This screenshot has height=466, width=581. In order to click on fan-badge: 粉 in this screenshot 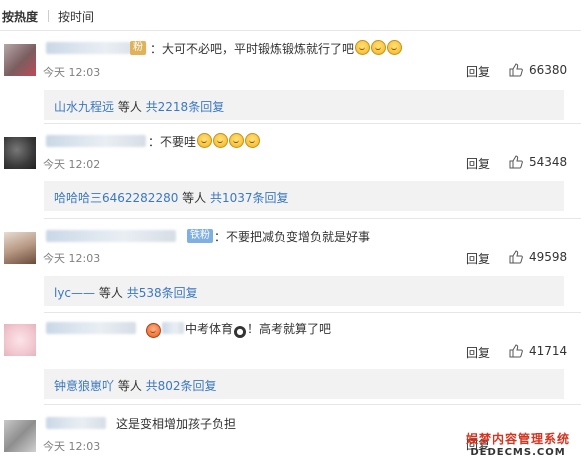, I will do `click(138, 48)`.